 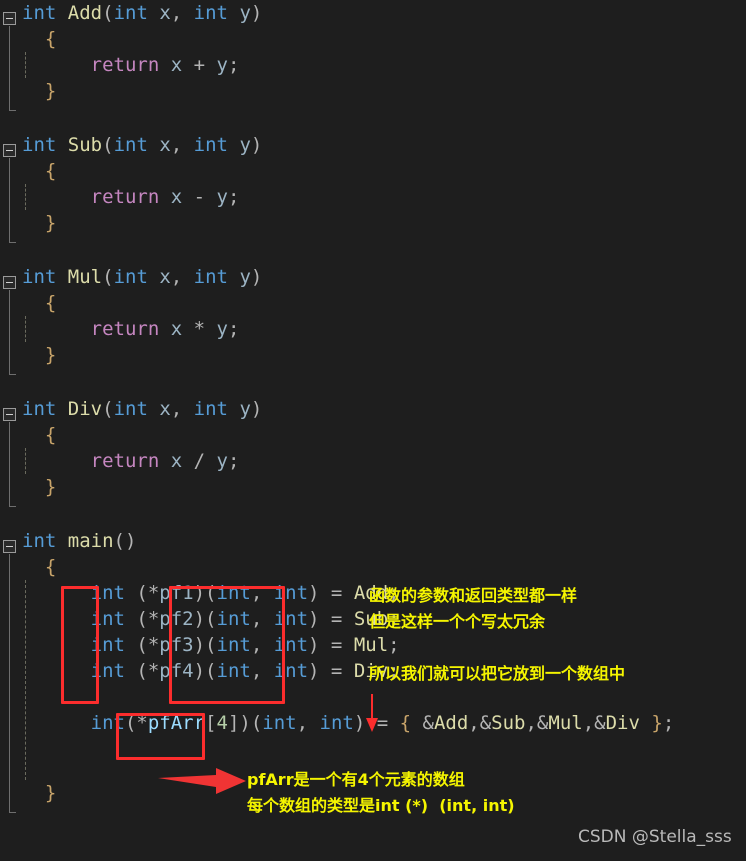 I want to click on fold-bracket-foot-div, so click(x=12, y=506).